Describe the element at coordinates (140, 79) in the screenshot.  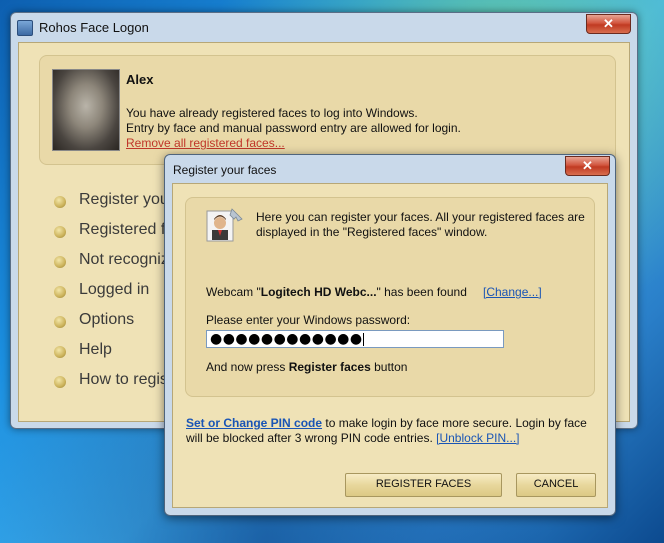
I see `user-name: Alex` at that location.